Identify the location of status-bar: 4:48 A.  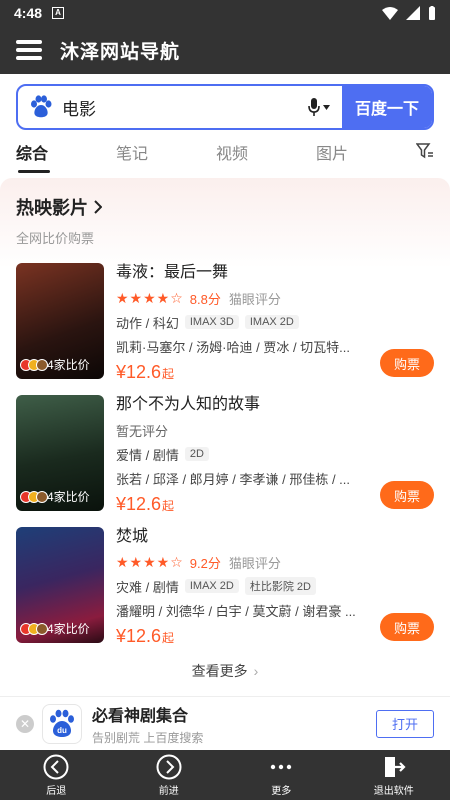
(225, 13).